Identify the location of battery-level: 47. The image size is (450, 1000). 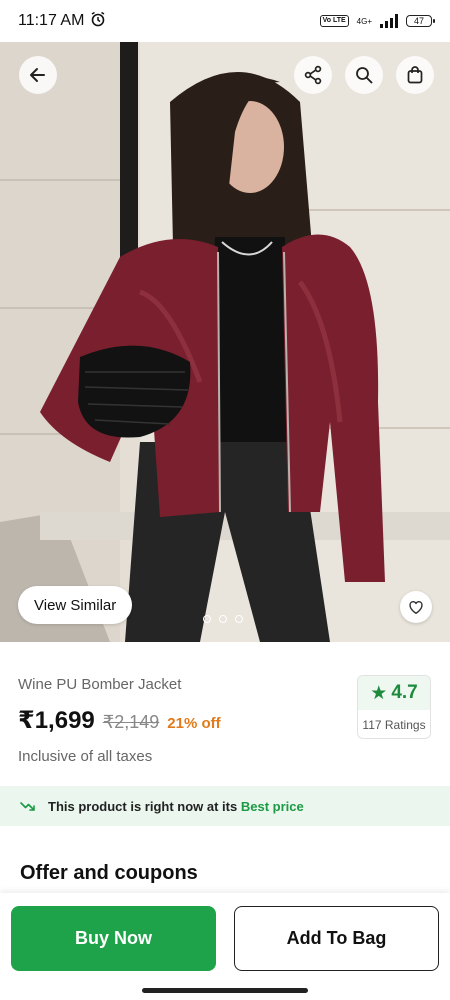
(418, 21).